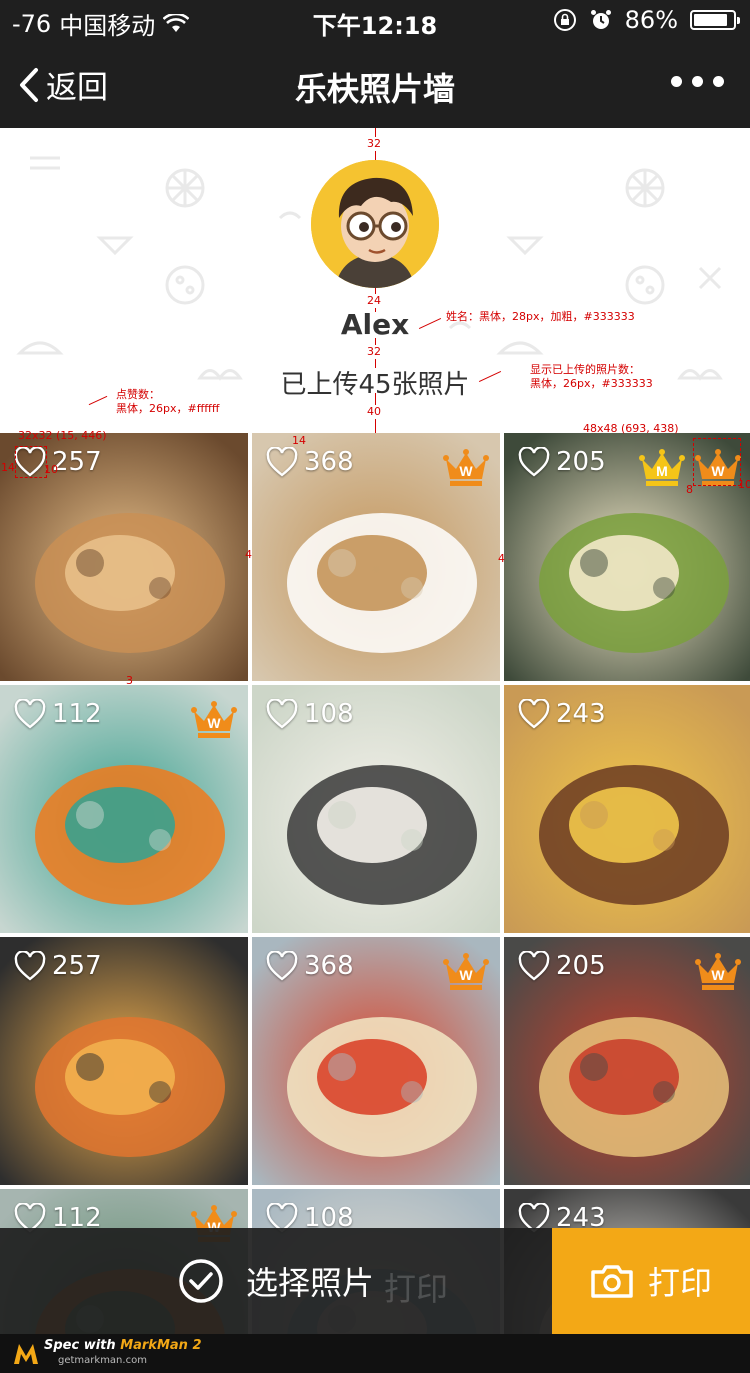  I want to click on markman-footer: Spec with MarkMan 2 getmarkman.com, so click(375, 1353).